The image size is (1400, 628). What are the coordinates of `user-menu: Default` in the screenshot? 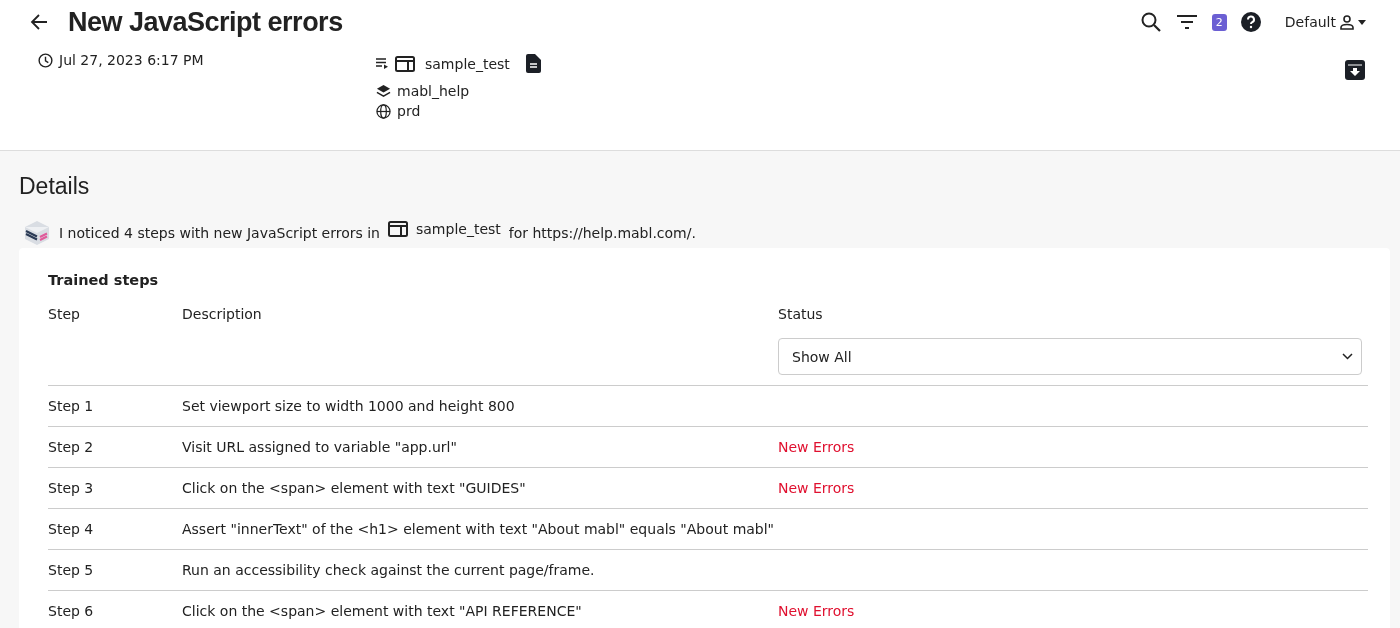 It's located at (1320, 22).